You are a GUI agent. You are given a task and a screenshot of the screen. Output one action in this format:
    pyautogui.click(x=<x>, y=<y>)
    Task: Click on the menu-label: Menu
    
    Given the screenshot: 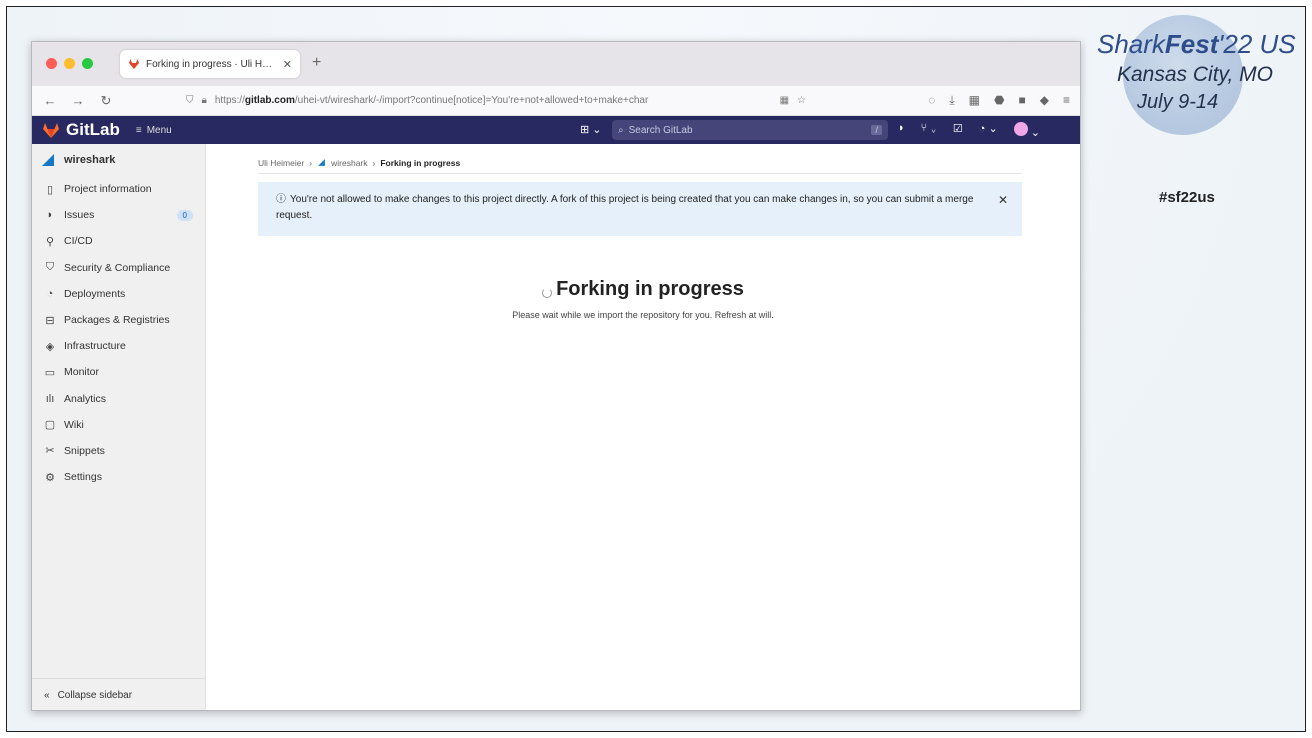 What is the action you would take?
    pyautogui.click(x=159, y=130)
    